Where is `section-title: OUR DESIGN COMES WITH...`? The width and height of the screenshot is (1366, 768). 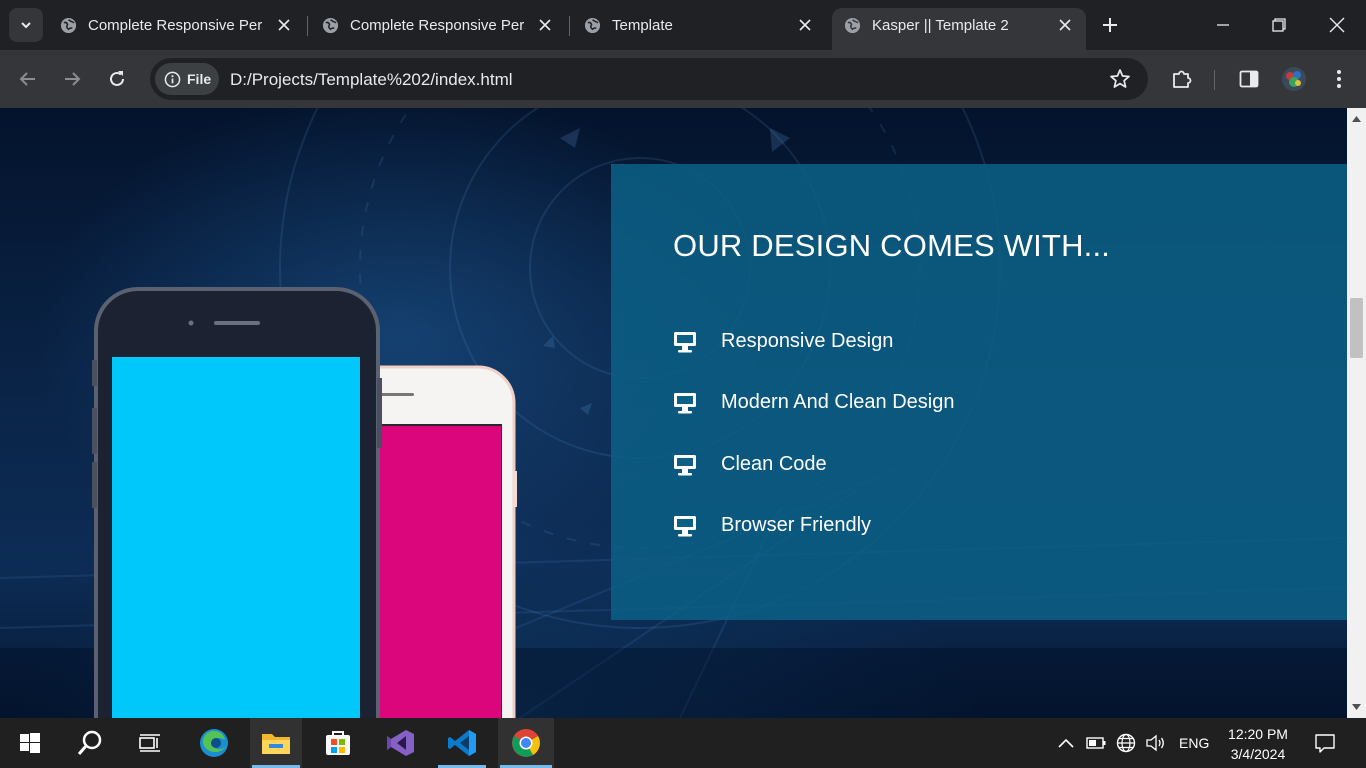 section-title: OUR DESIGN COMES WITH... is located at coordinates (892, 245).